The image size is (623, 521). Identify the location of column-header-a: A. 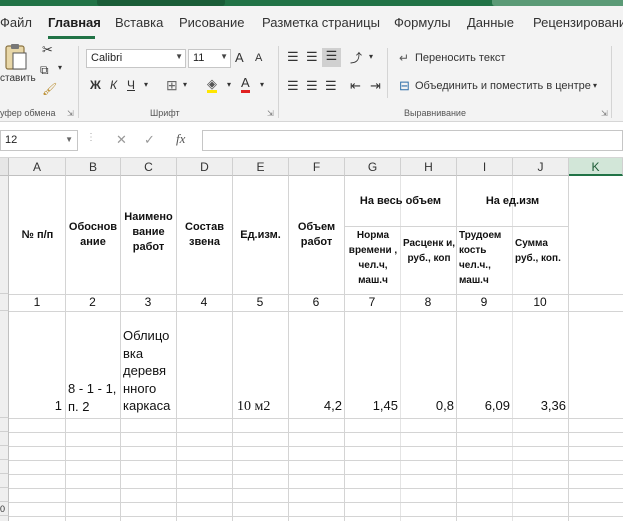
(37, 167).